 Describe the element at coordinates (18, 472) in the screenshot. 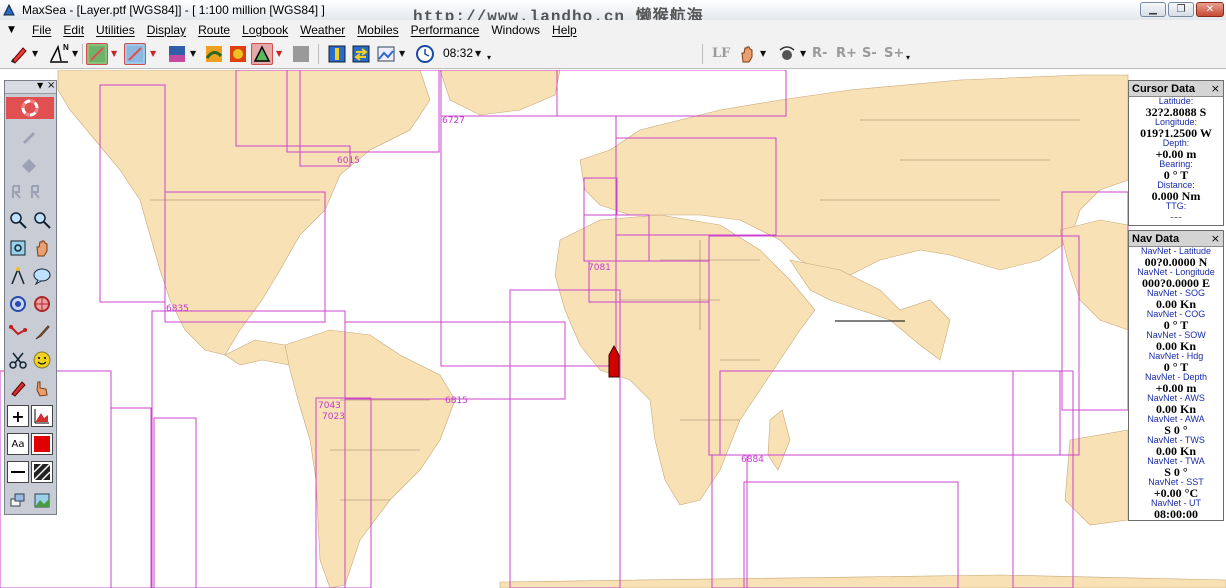

I see `line-style-button` at that location.